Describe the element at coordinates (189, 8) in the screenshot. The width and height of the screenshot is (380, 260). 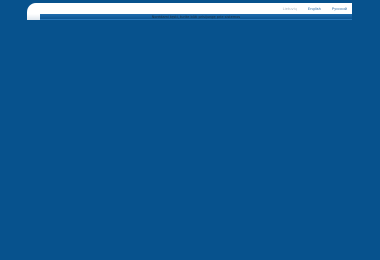
I see `top-panel: Lietuvių English Русский` at that location.